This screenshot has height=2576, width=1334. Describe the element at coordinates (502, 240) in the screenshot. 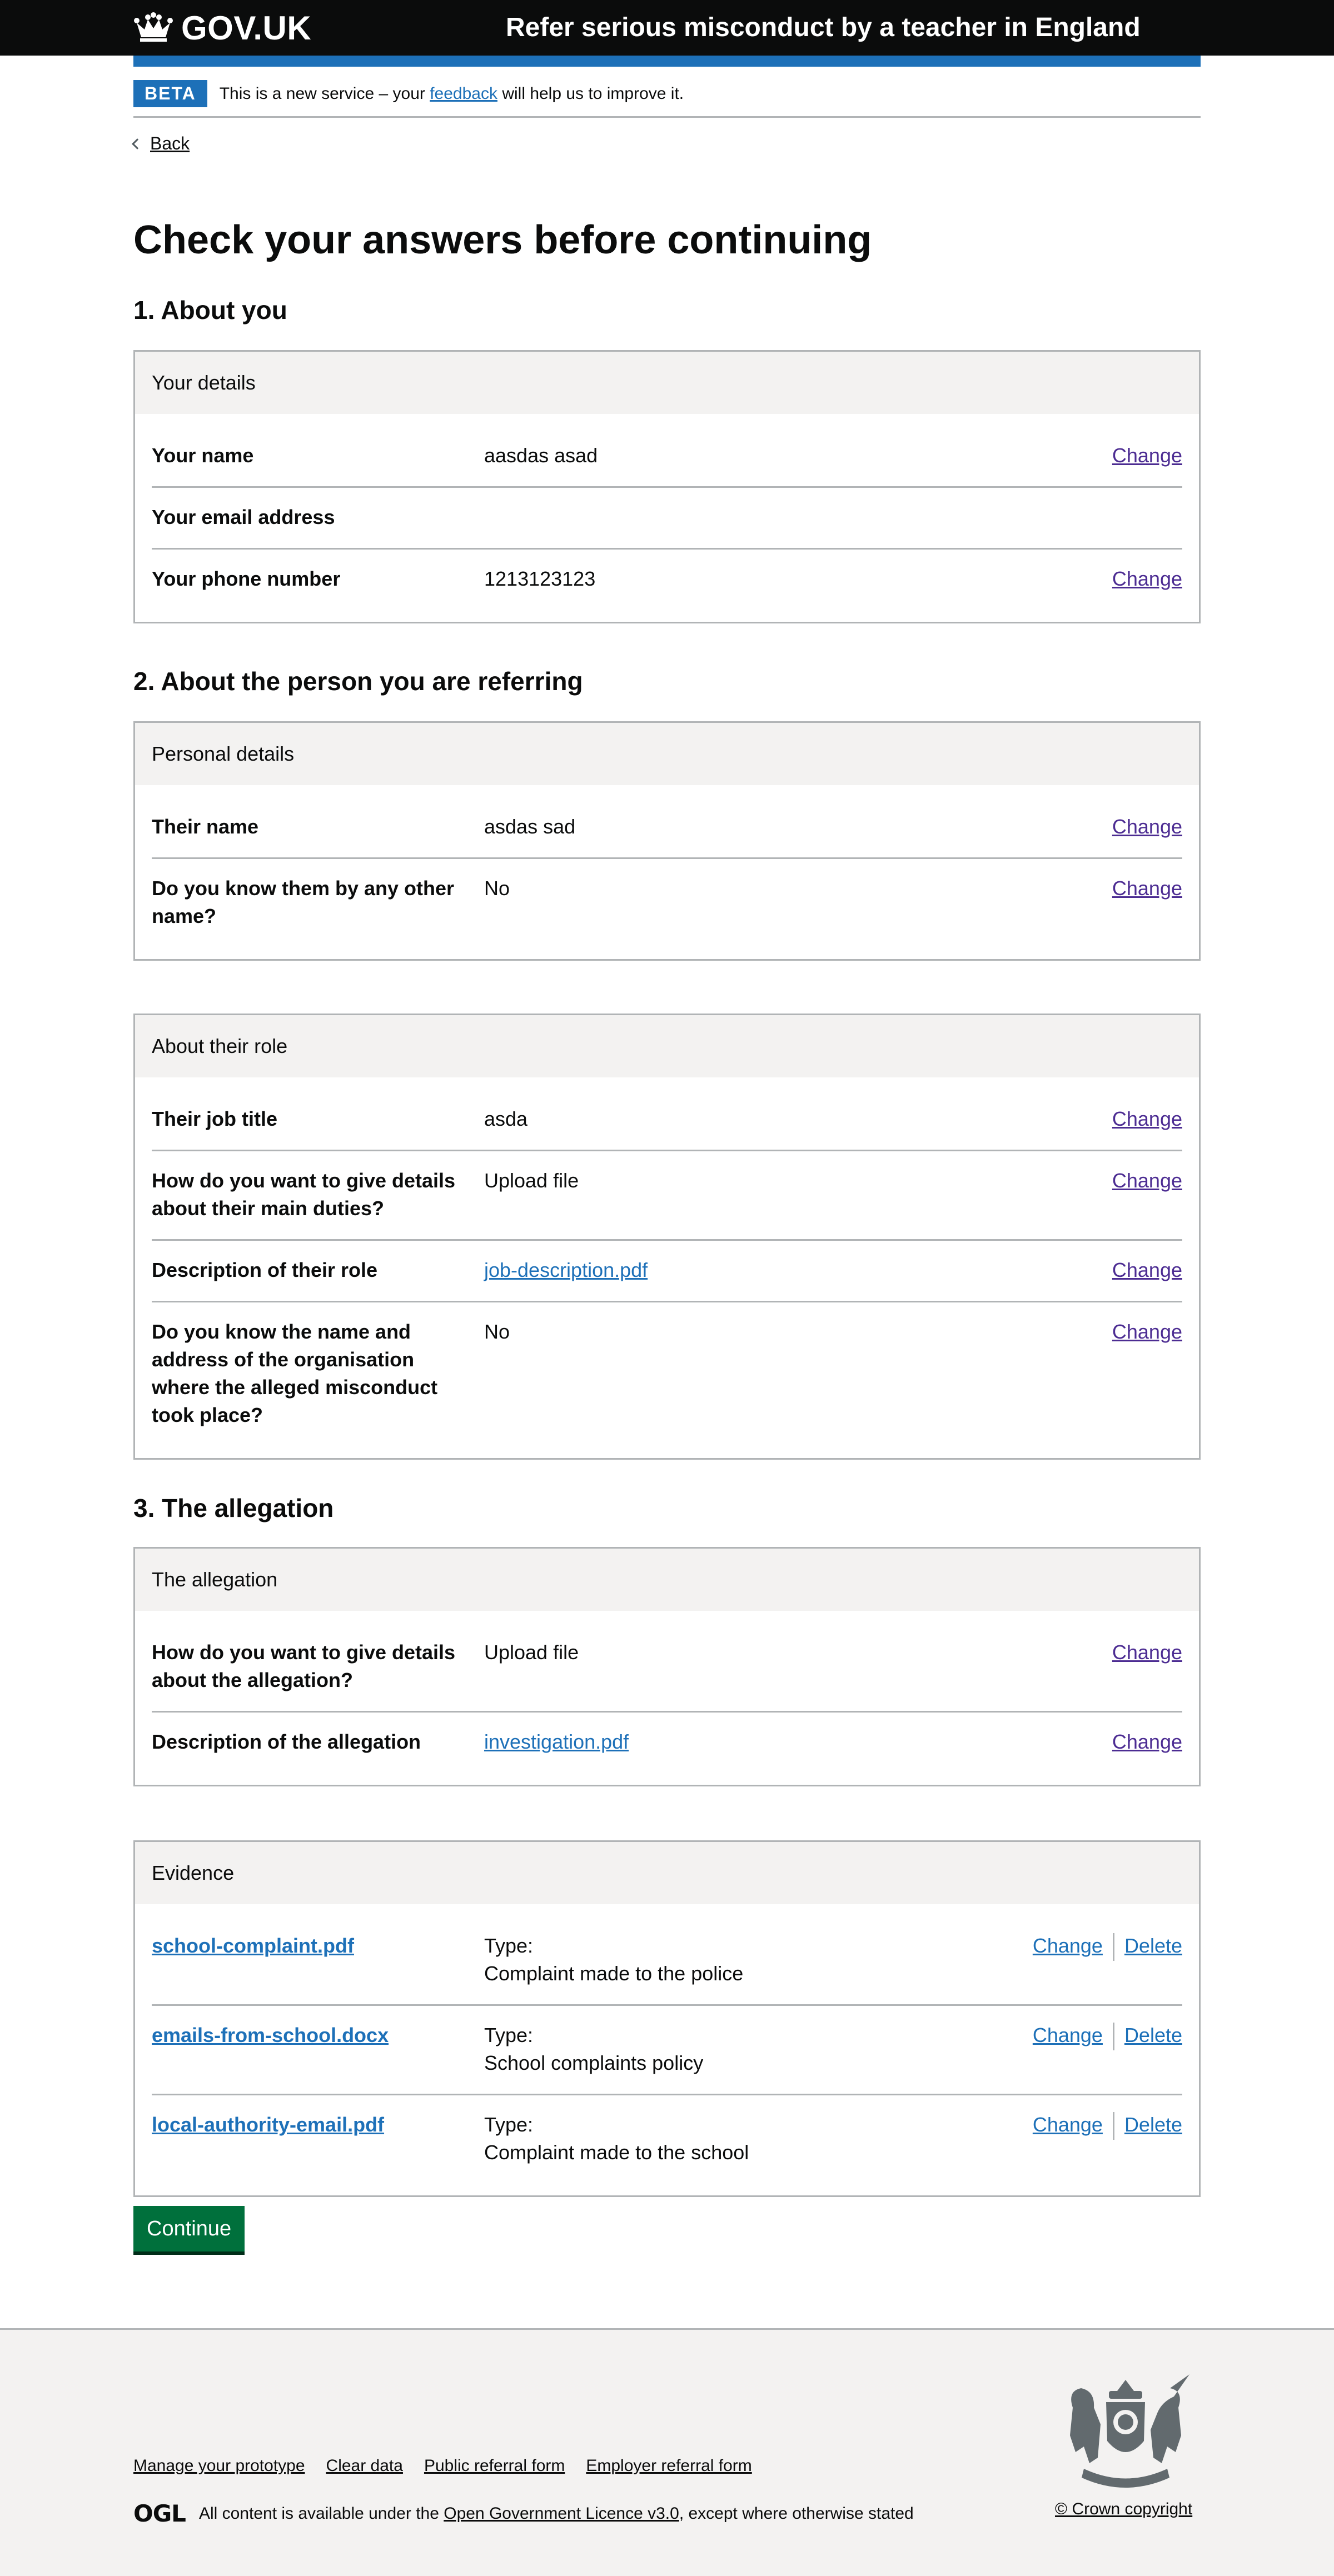

I see `page-title: Check your answers before continuing` at that location.